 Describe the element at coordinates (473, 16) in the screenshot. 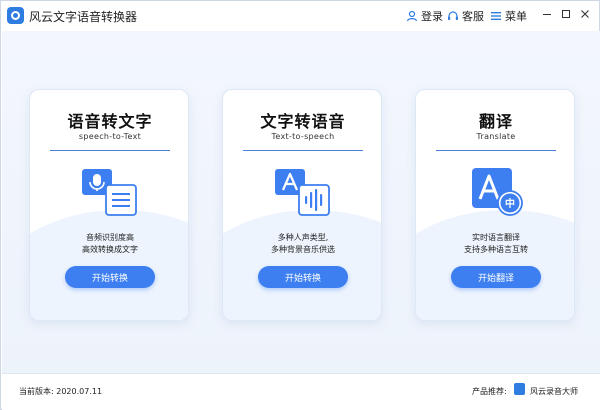

I see `service-label: 客服` at that location.